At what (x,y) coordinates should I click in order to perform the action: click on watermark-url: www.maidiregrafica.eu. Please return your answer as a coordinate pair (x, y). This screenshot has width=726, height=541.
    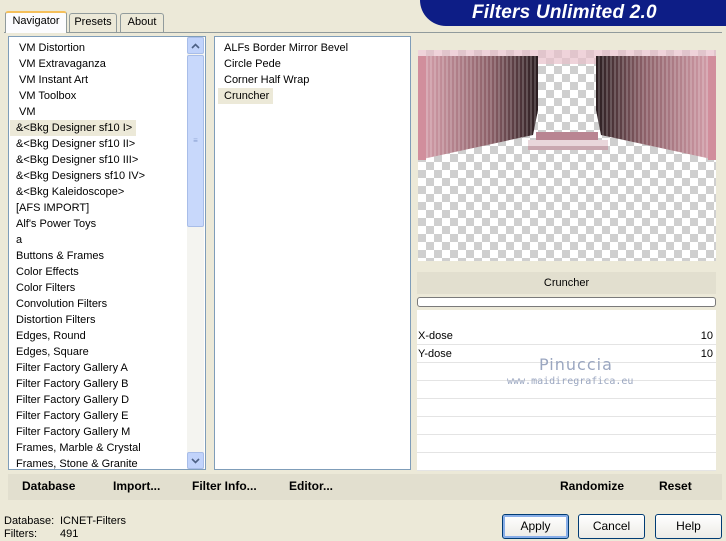
    Looking at the image, I should click on (570, 381).